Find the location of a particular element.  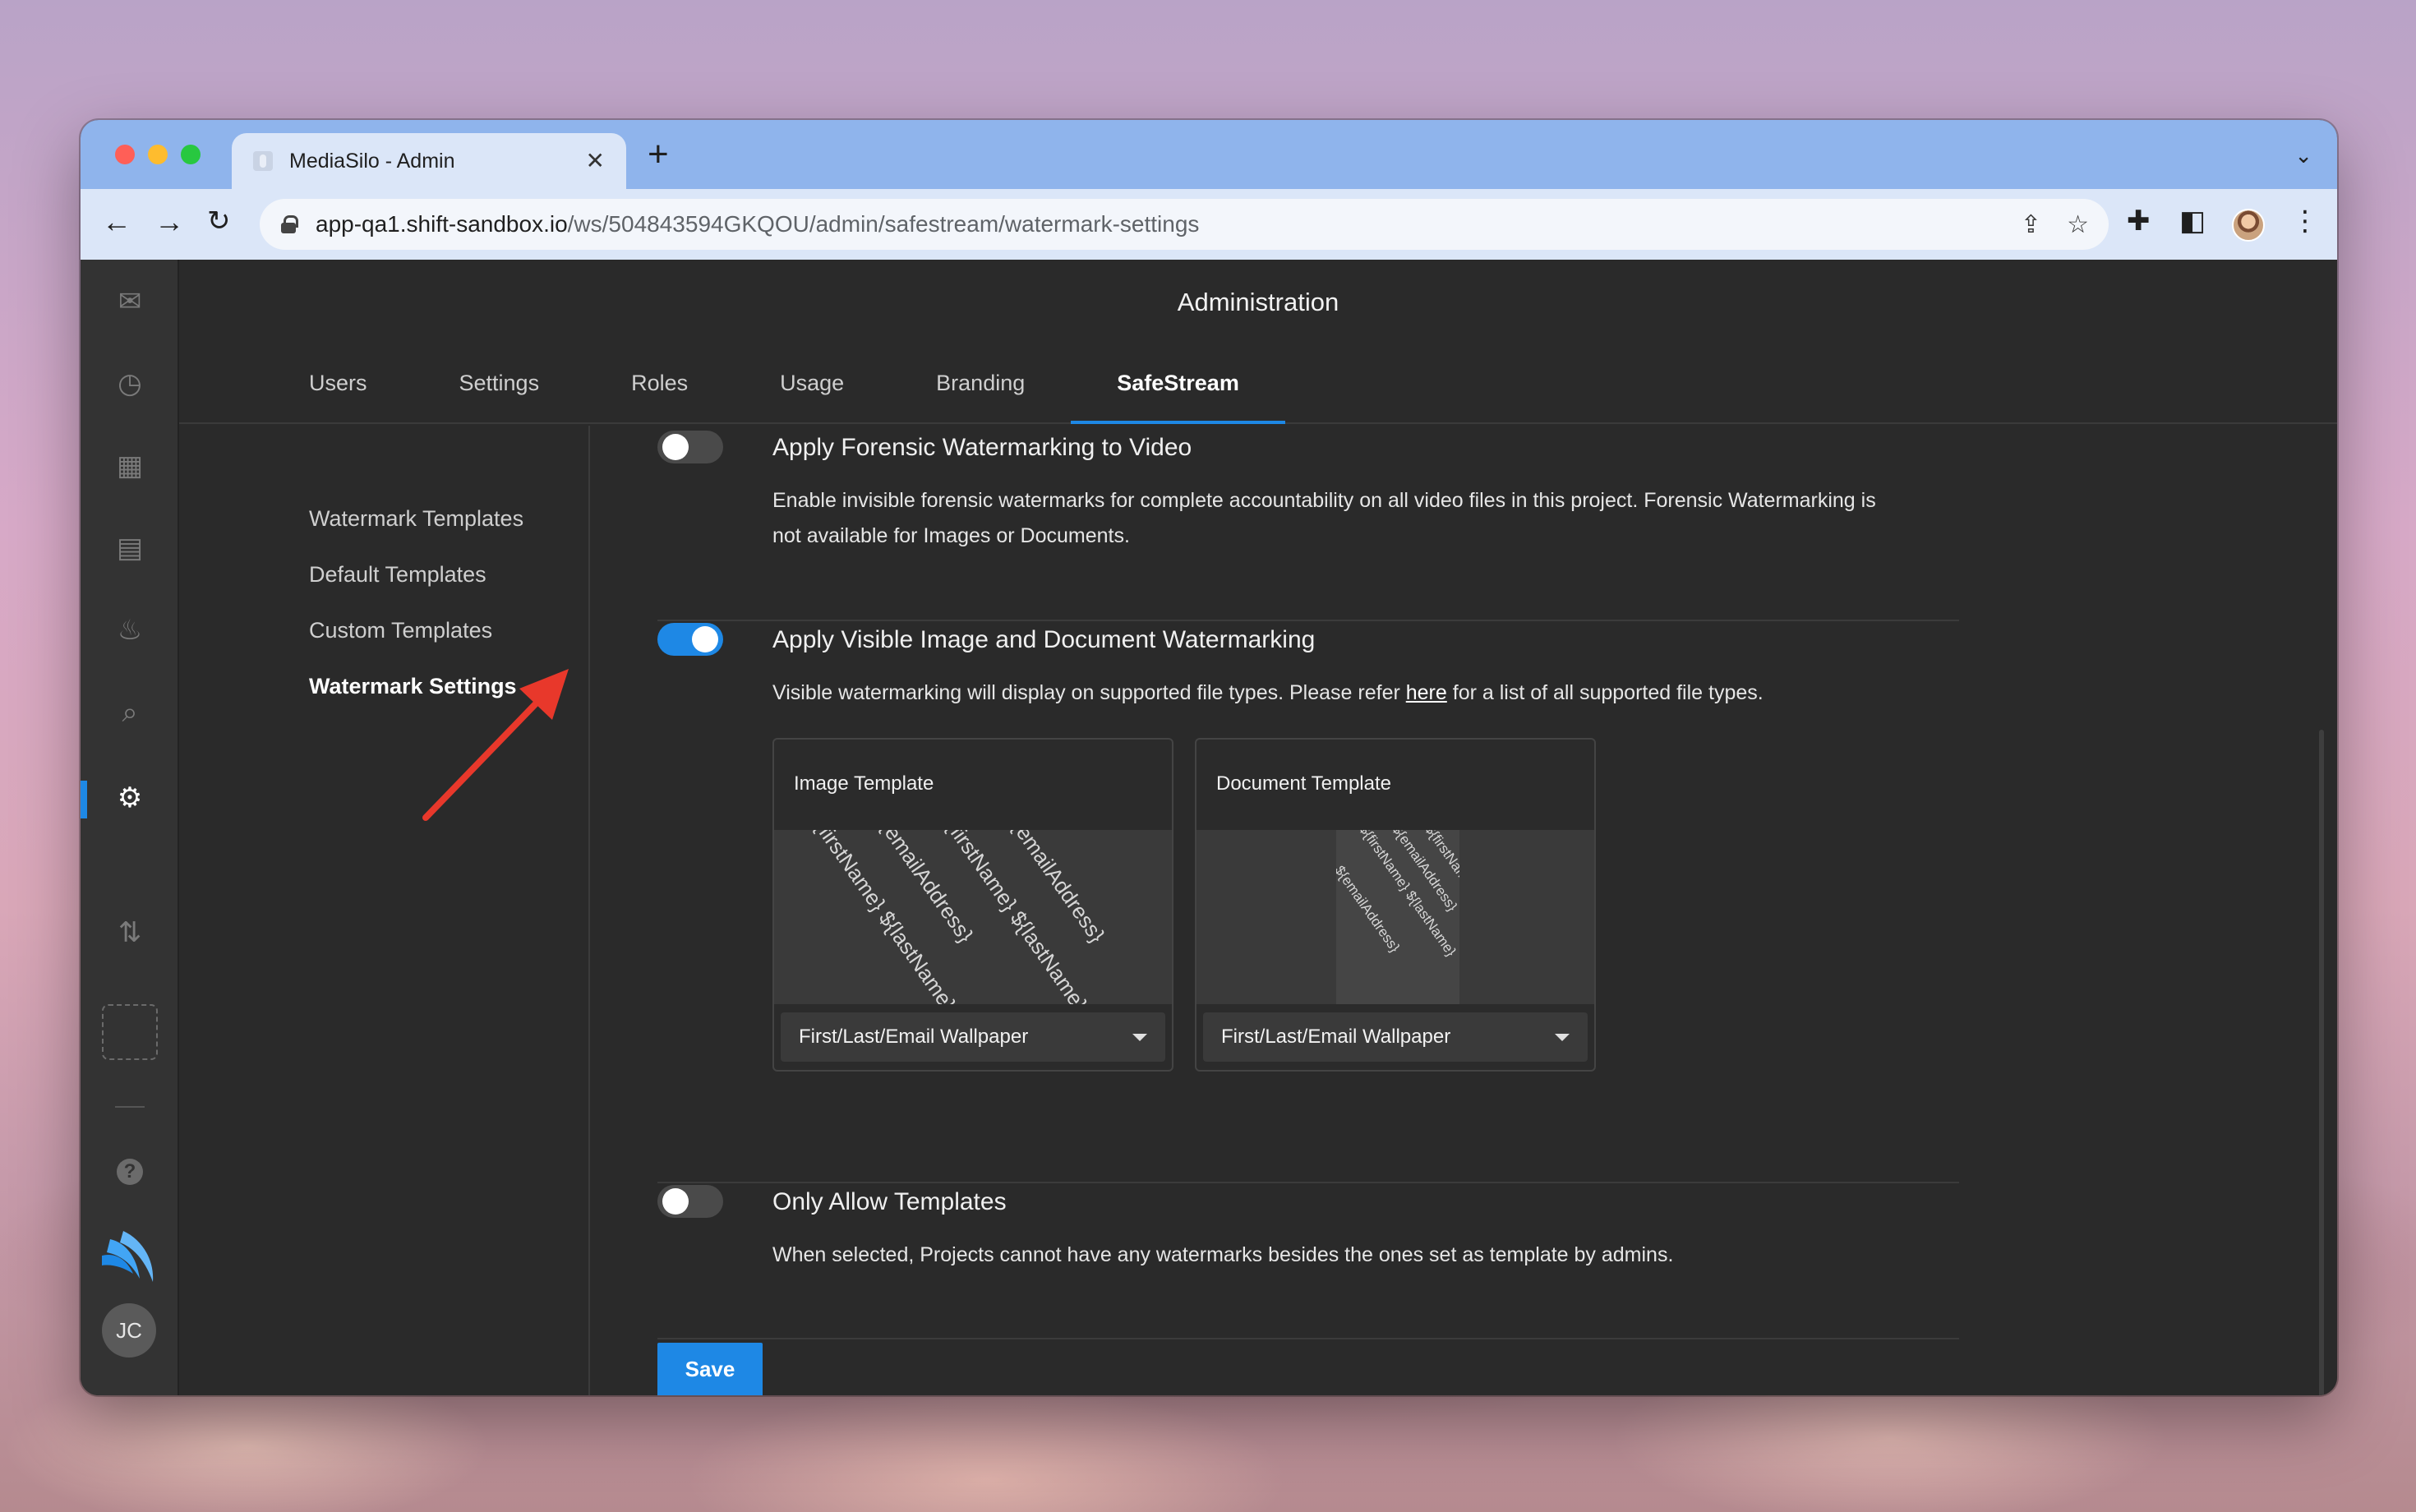

left-rail: ✉ ◷ ▦ ▤ ♨ ⌕ ⚙ ⇅ ? JC is located at coordinates (130, 828).